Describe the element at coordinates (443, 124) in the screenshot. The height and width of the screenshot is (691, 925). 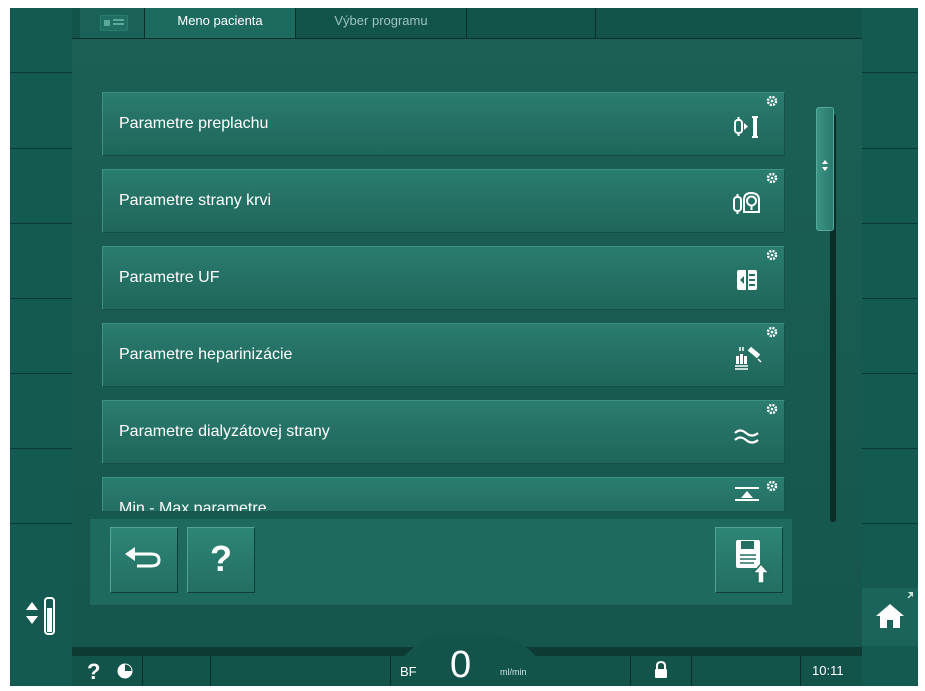
I see `menu-item-rinse-parameters: Parametre preplachu` at that location.